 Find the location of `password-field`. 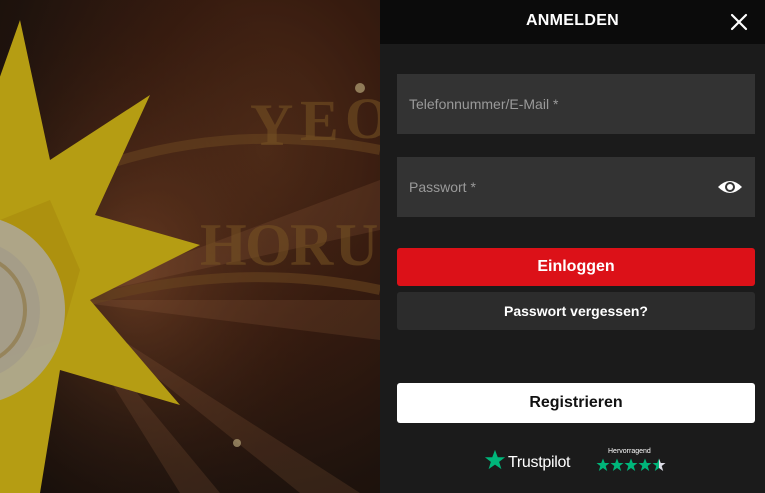

password-field is located at coordinates (576, 187).